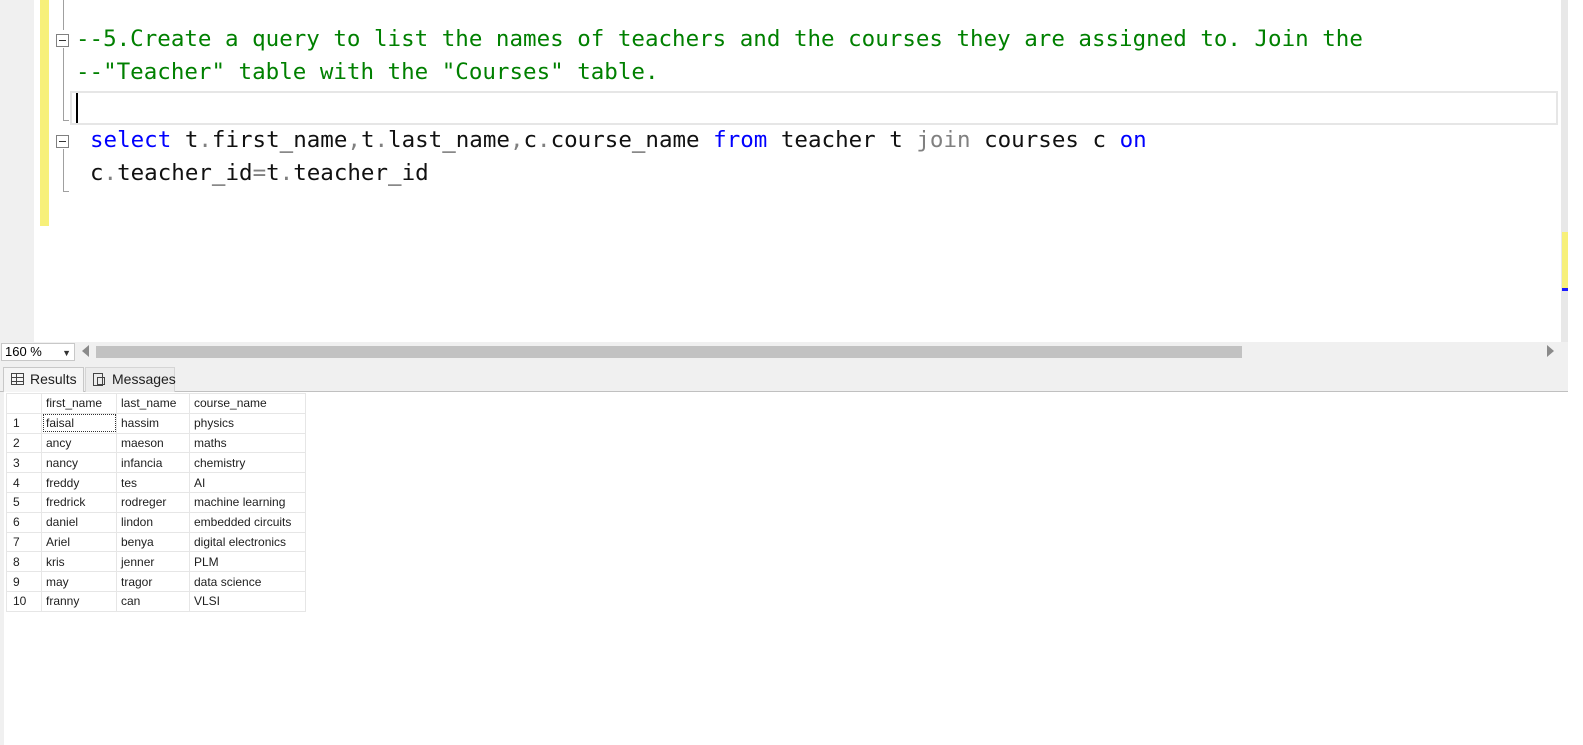  Describe the element at coordinates (79, 581) in the screenshot. I see `grid-cell: may` at that location.